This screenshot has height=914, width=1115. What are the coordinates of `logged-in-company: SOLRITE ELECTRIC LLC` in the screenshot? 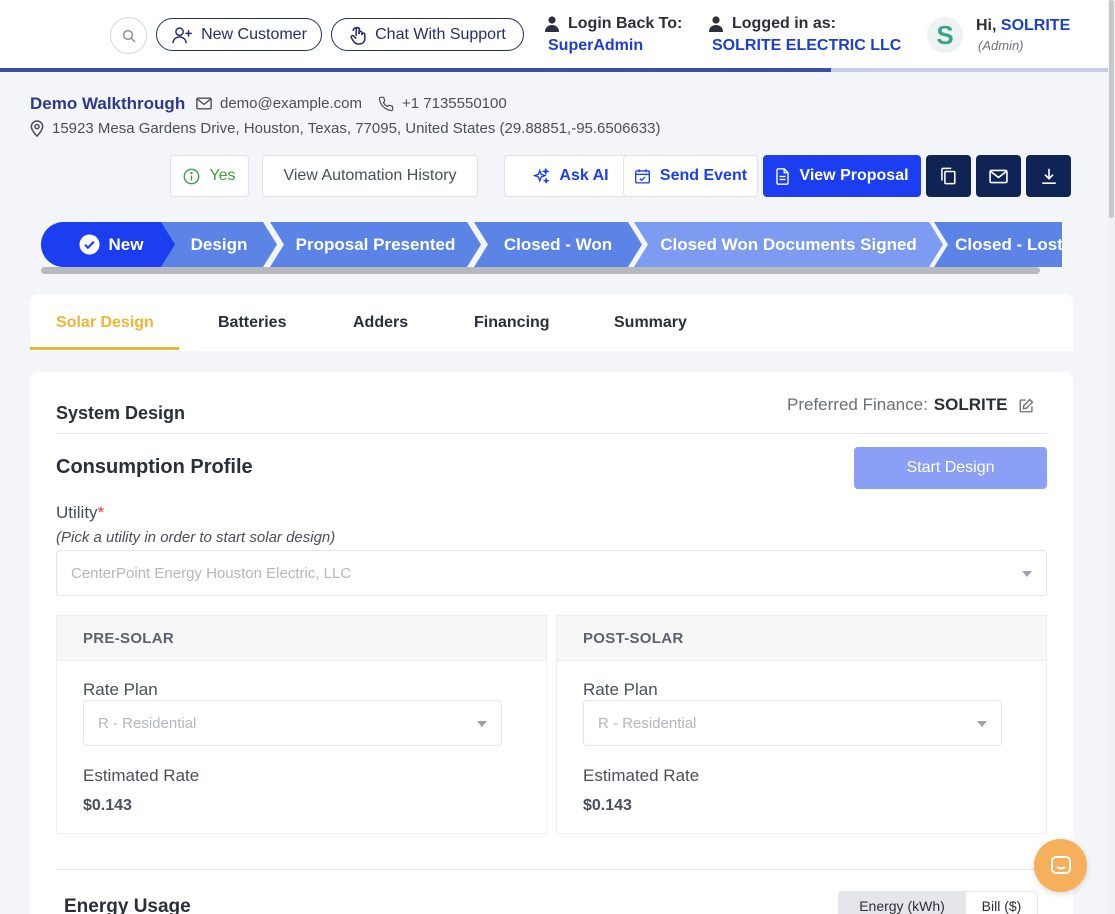 It's located at (806, 46).